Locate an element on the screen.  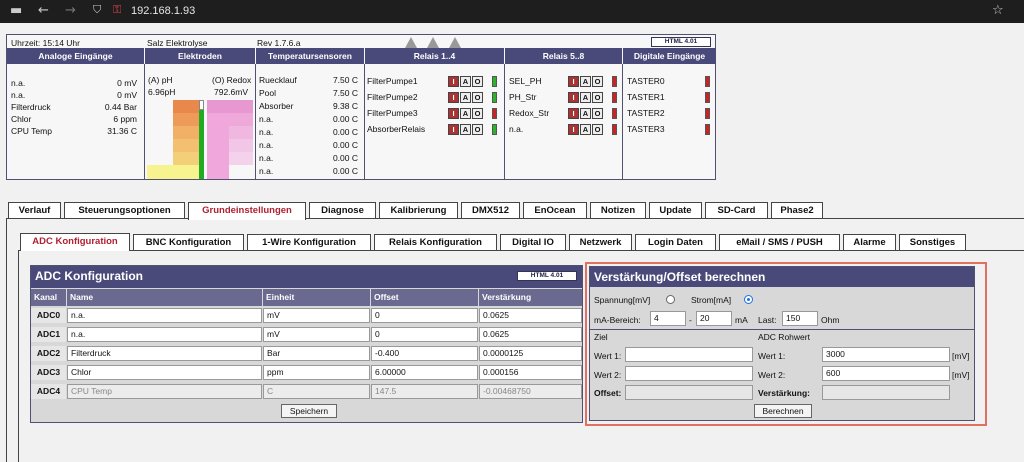
adc-gain-input: -0.00468750 is located at coordinates (530, 391).